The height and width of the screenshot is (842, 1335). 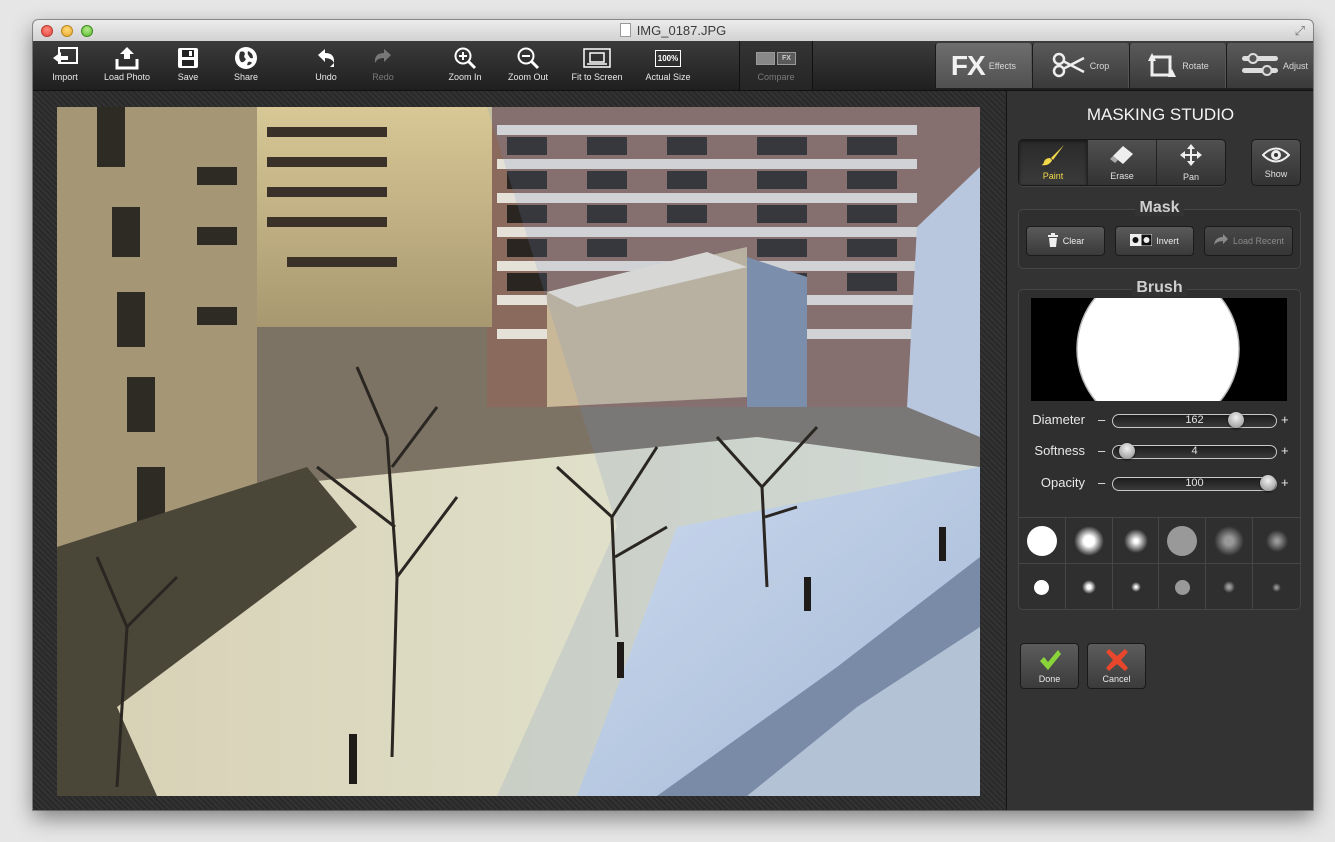 What do you see at coordinates (1221, 241) in the screenshot?
I see `redo-arrow-icon` at bounding box center [1221, 241].